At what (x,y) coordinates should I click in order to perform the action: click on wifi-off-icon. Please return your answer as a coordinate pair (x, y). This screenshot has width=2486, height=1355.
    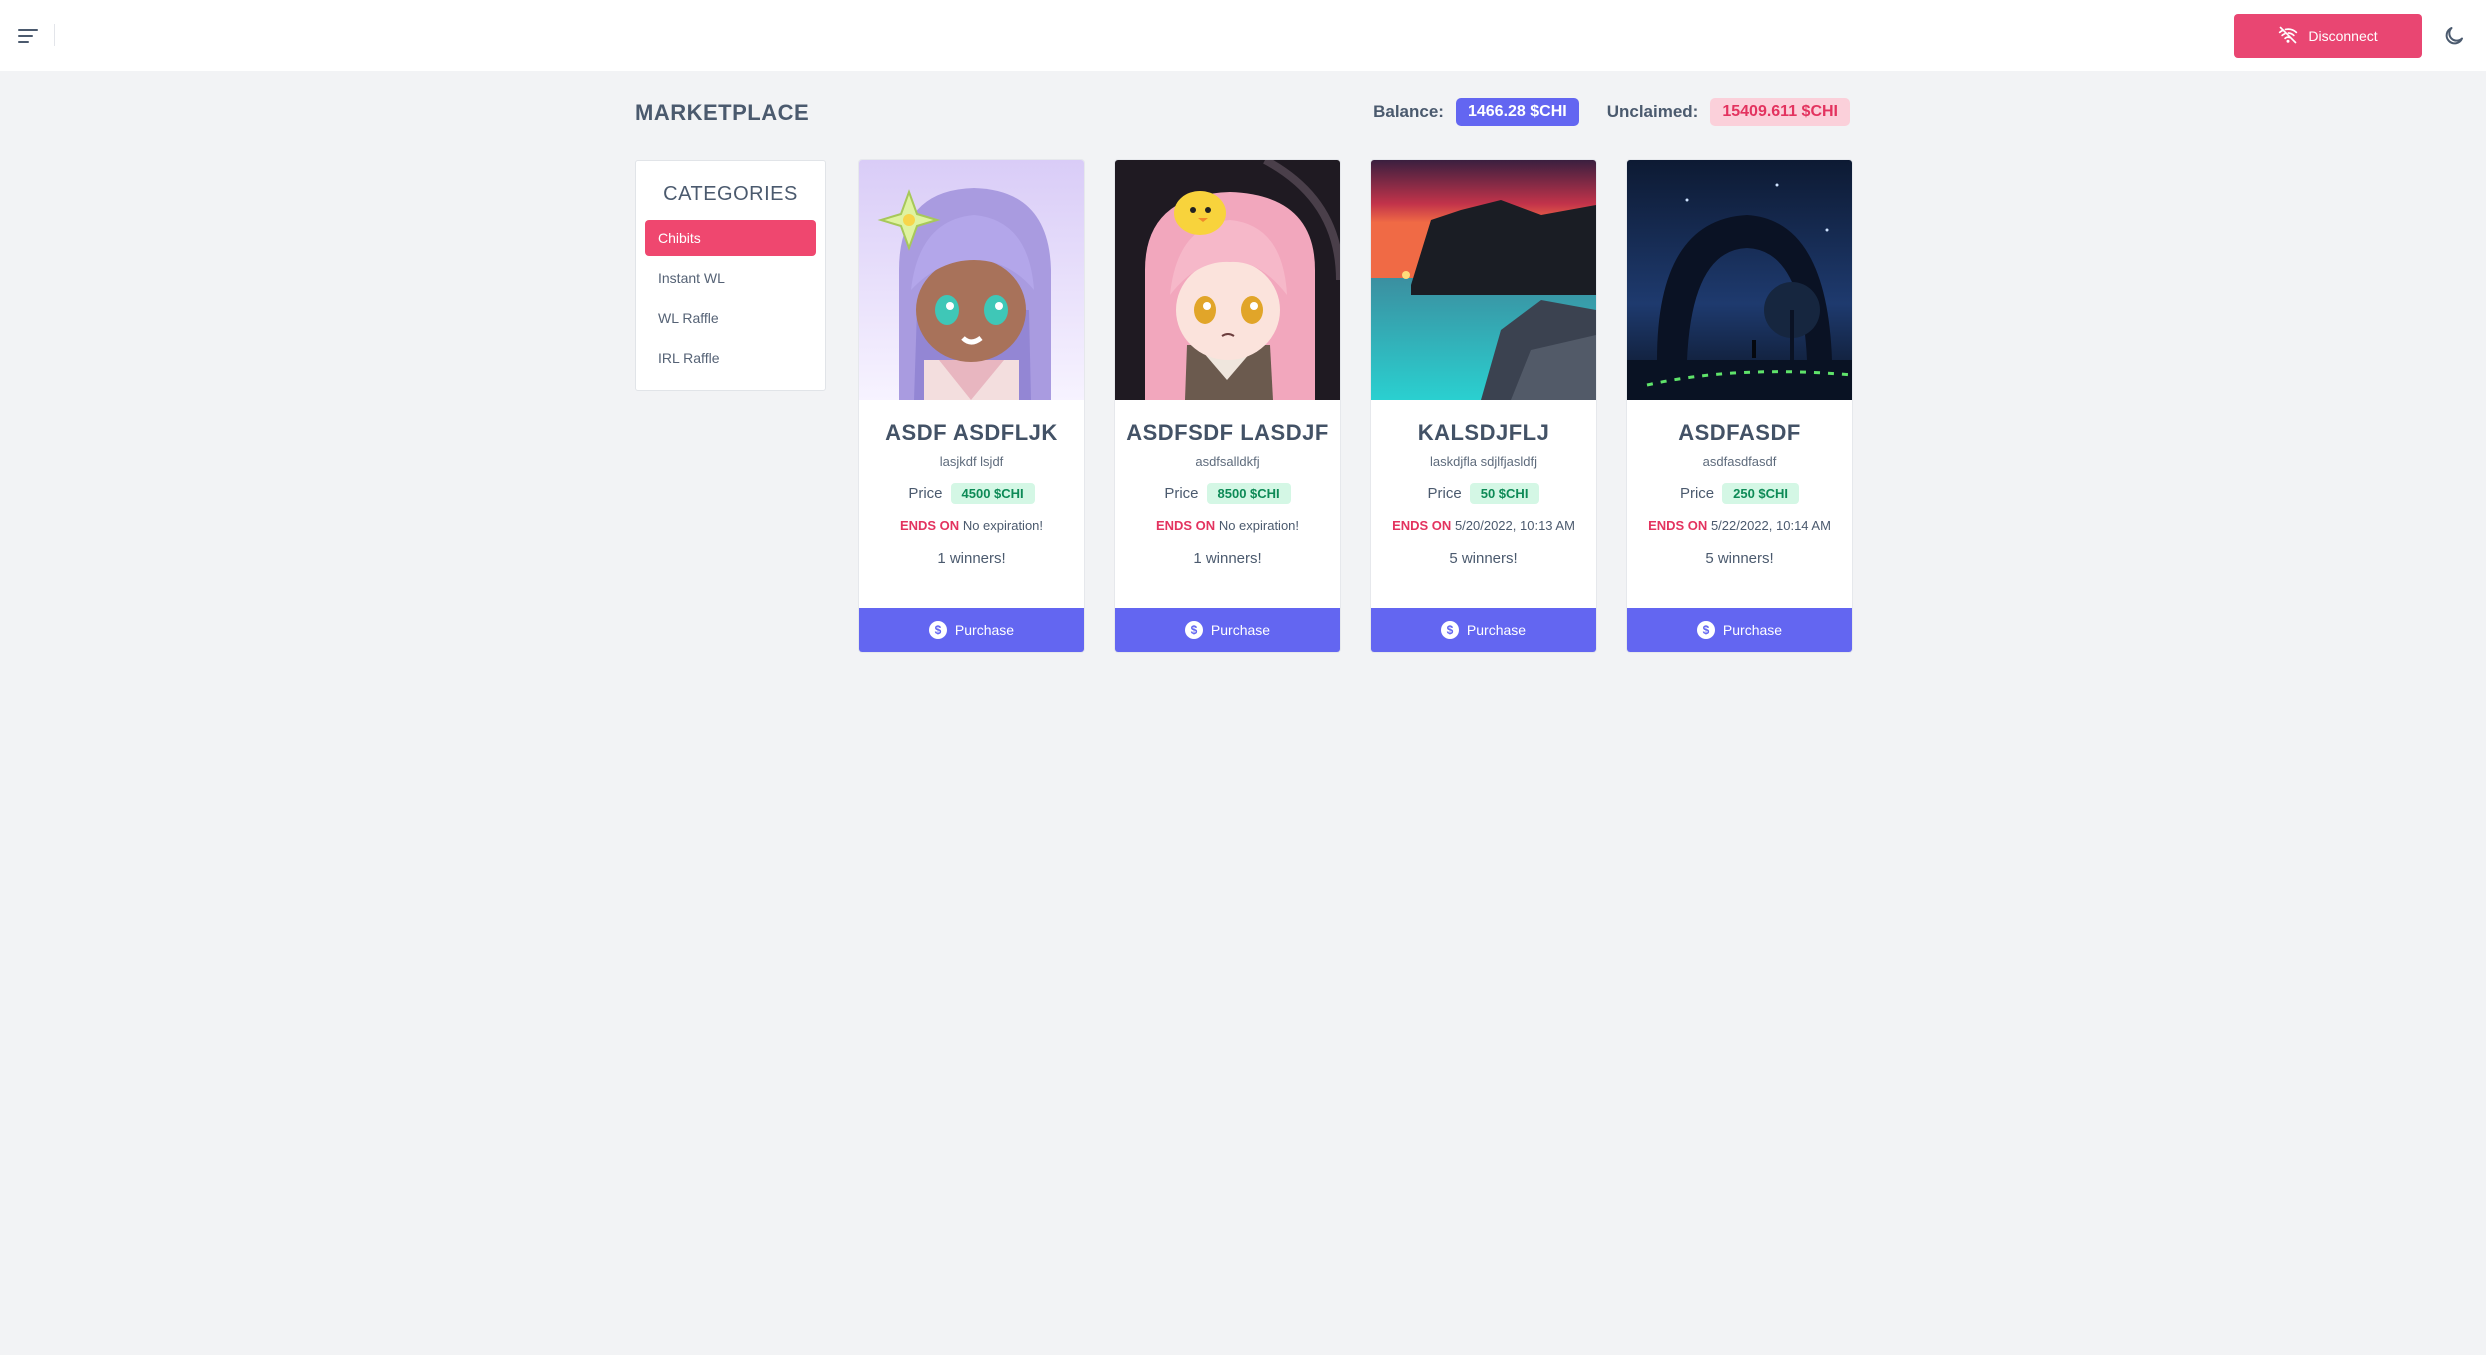
    Looking at the image, I should click on (2288, 36).